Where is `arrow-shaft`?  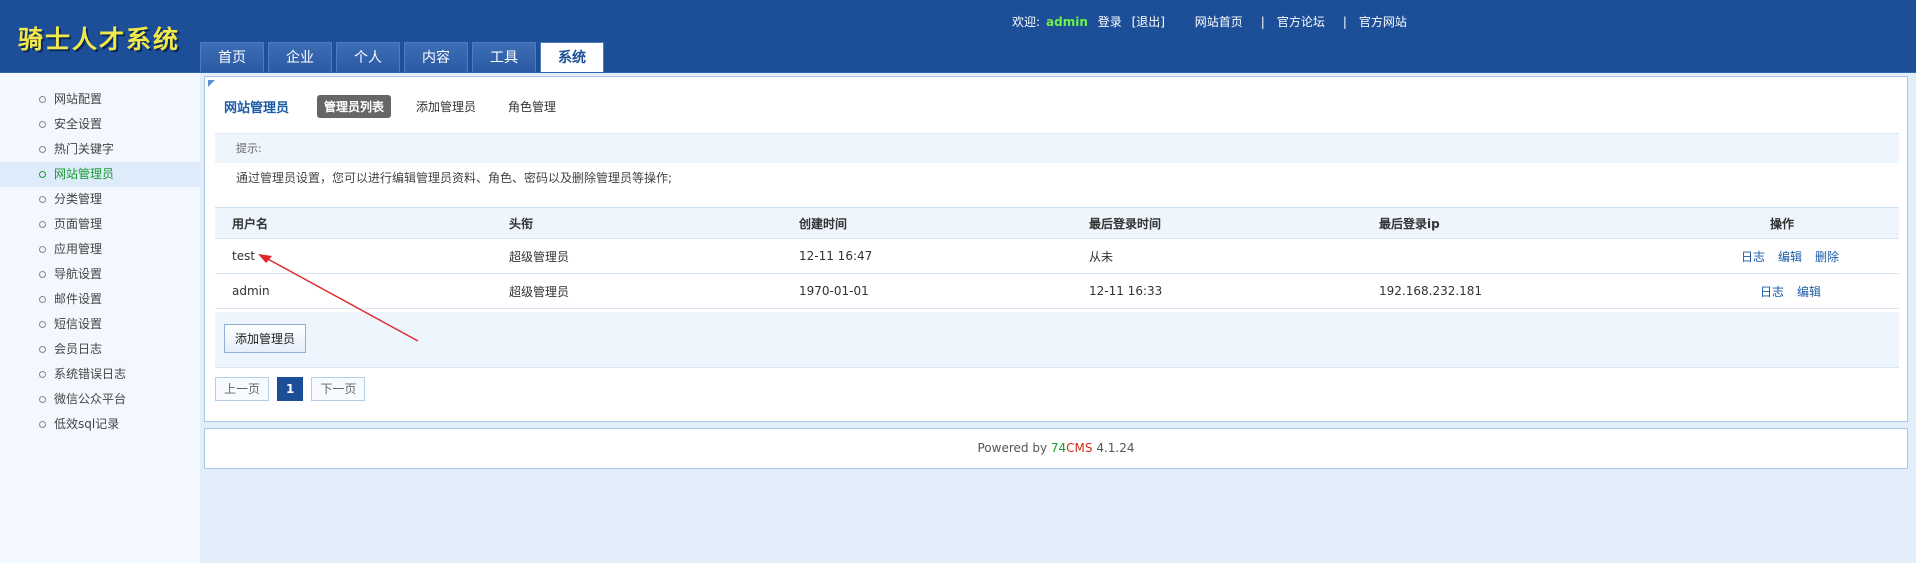 arrow-shaft is located at coordinates (342, 299).